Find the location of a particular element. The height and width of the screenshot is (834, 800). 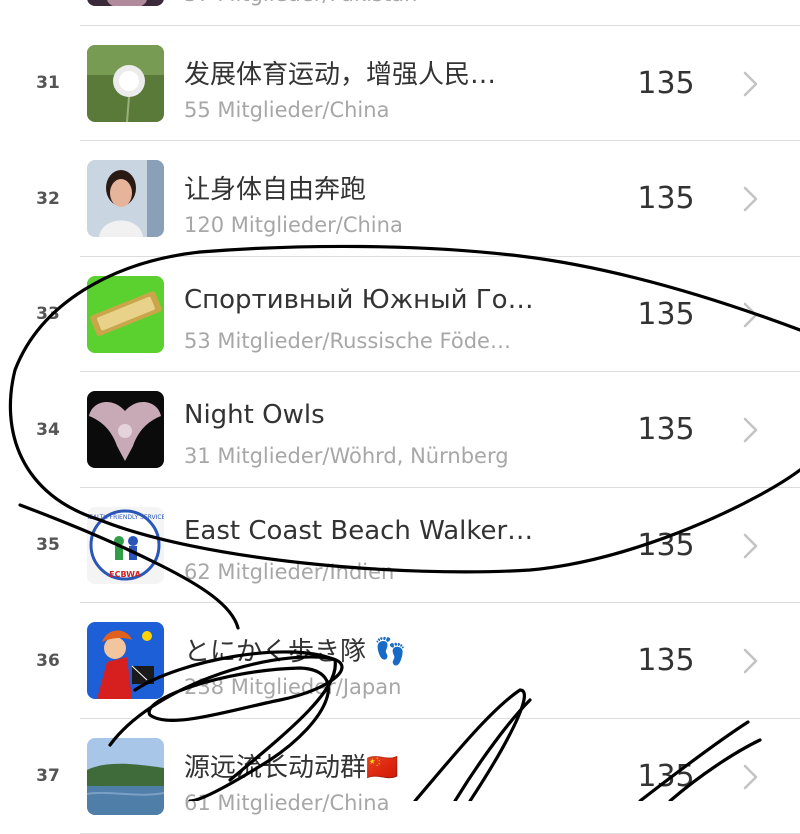

rank-number: 32 is located at coordinates (48, 198).